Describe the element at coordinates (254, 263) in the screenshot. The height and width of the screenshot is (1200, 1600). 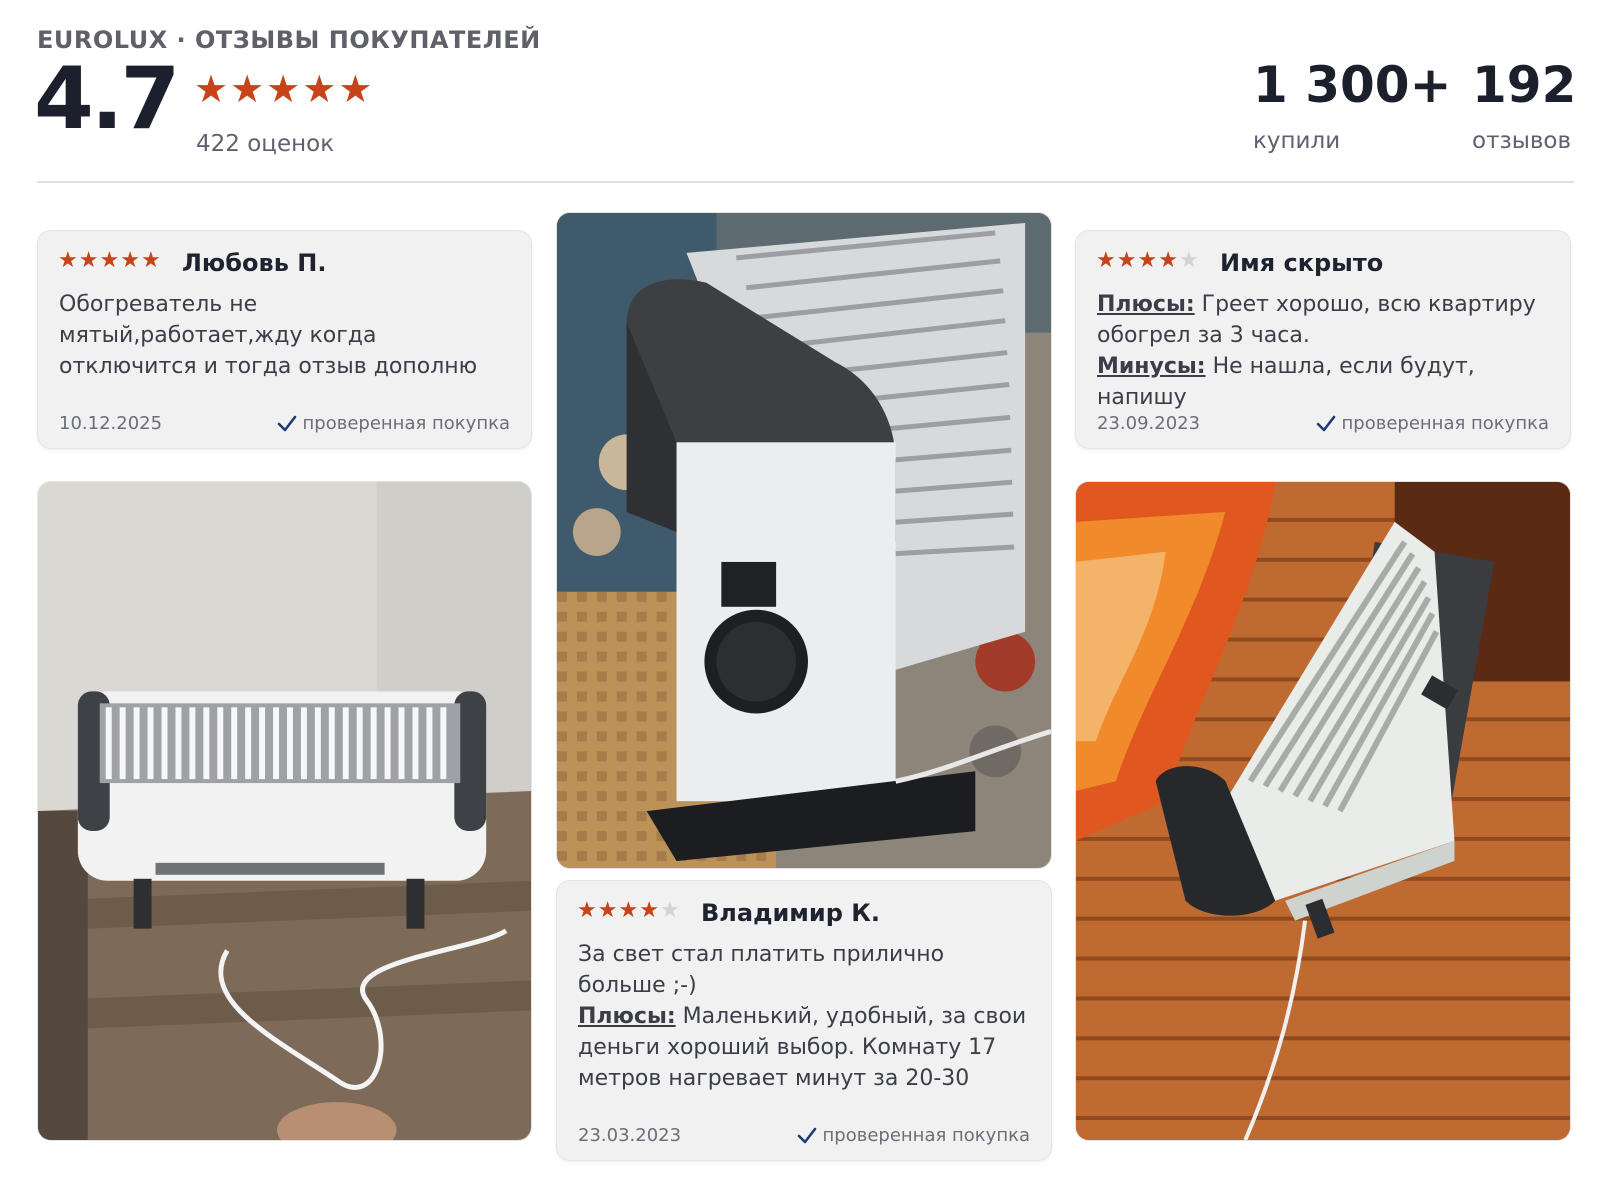
I see `reviewer-name: Любовь П.` at that location.